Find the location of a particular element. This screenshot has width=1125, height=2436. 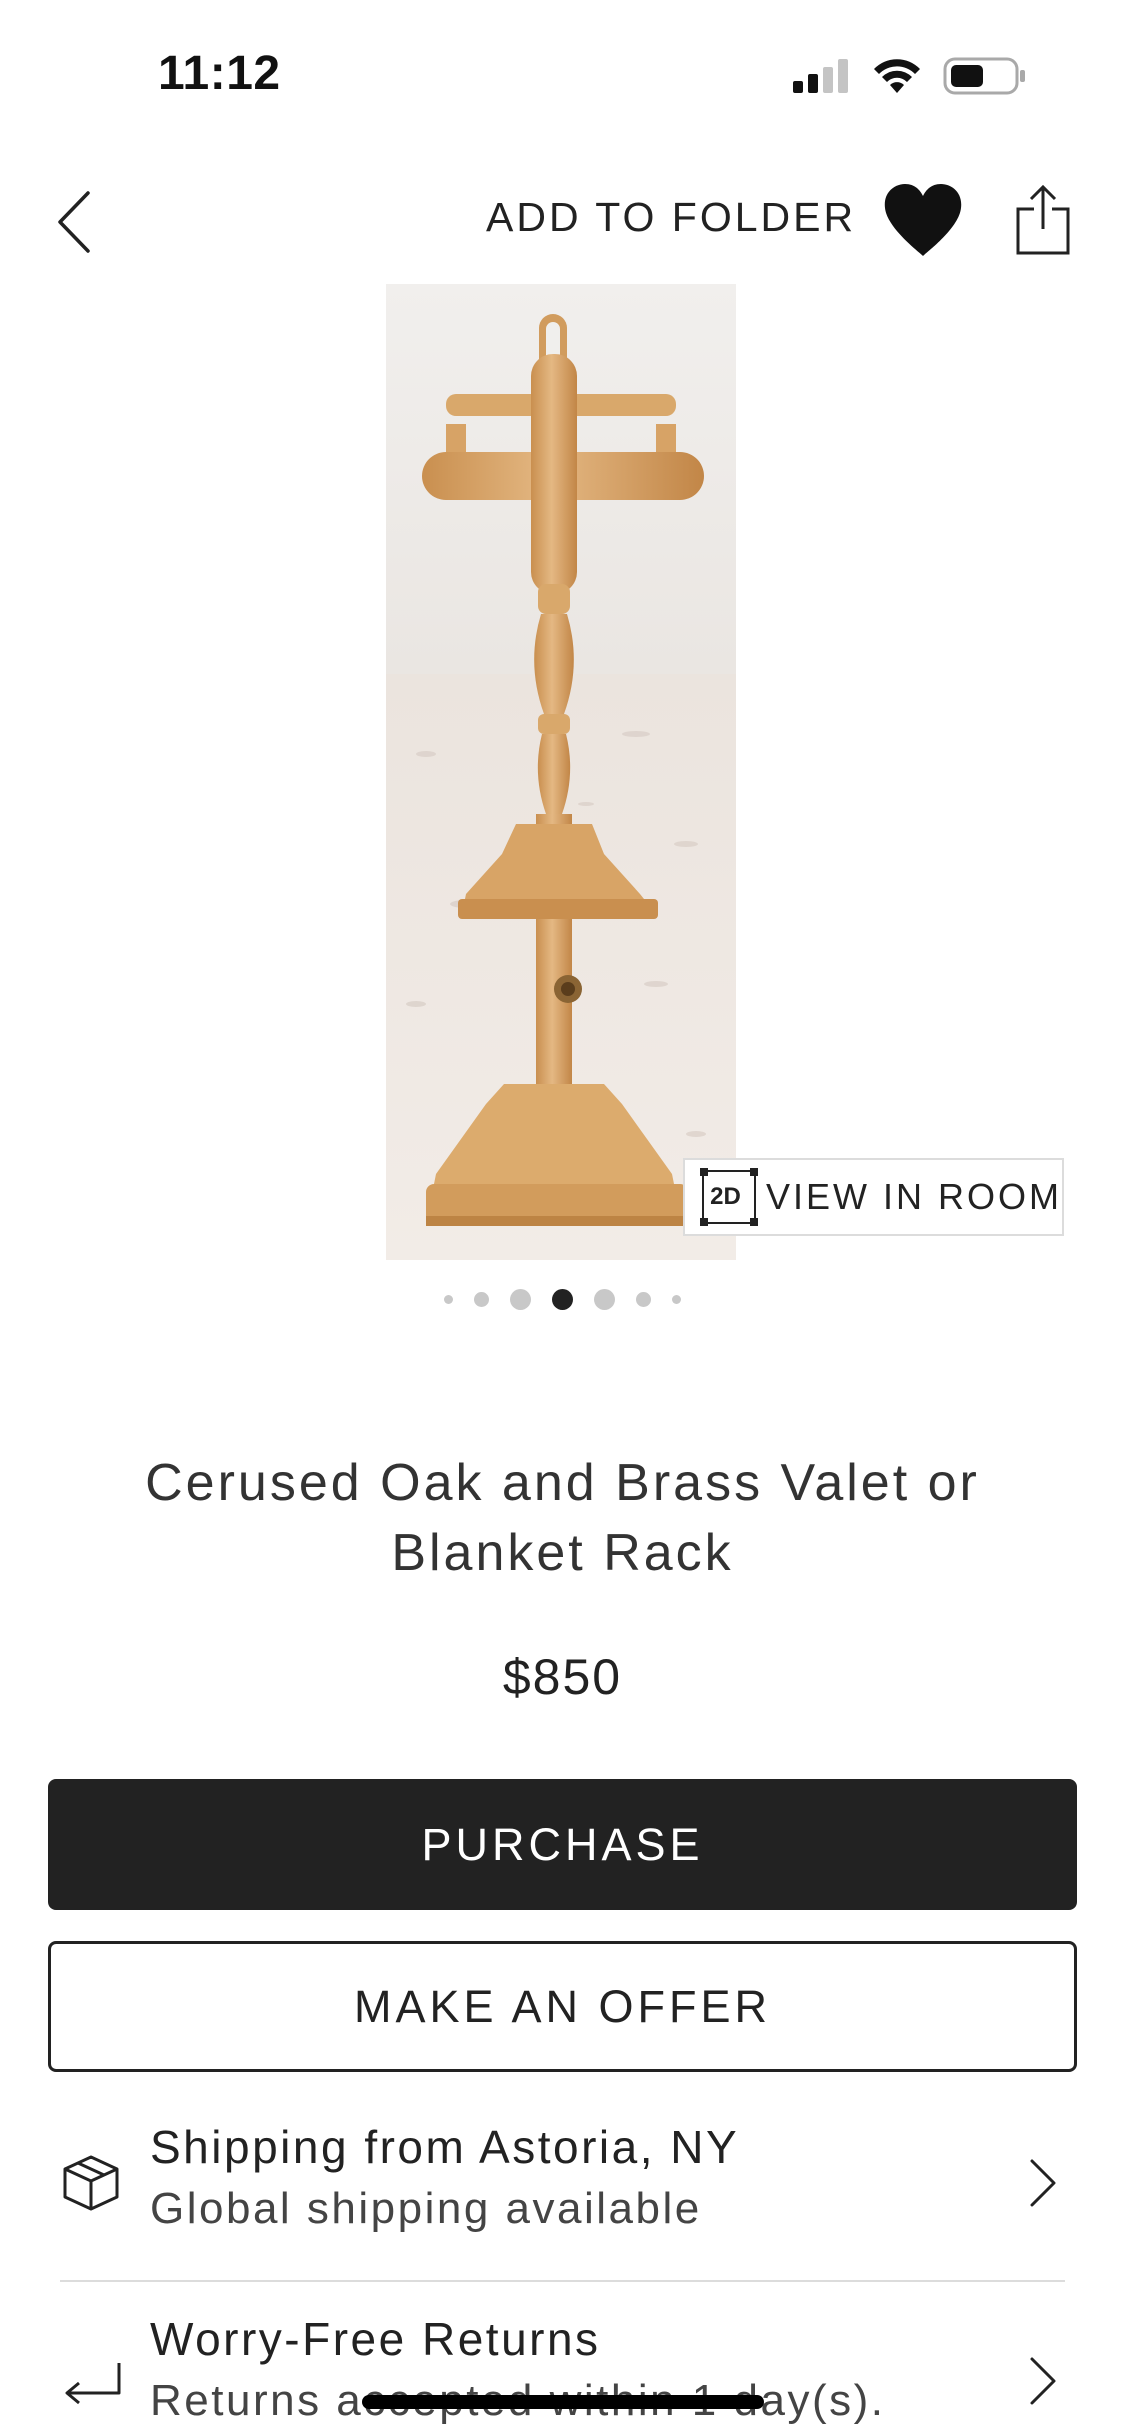

favorite-button is located at coordinates (923, 221).